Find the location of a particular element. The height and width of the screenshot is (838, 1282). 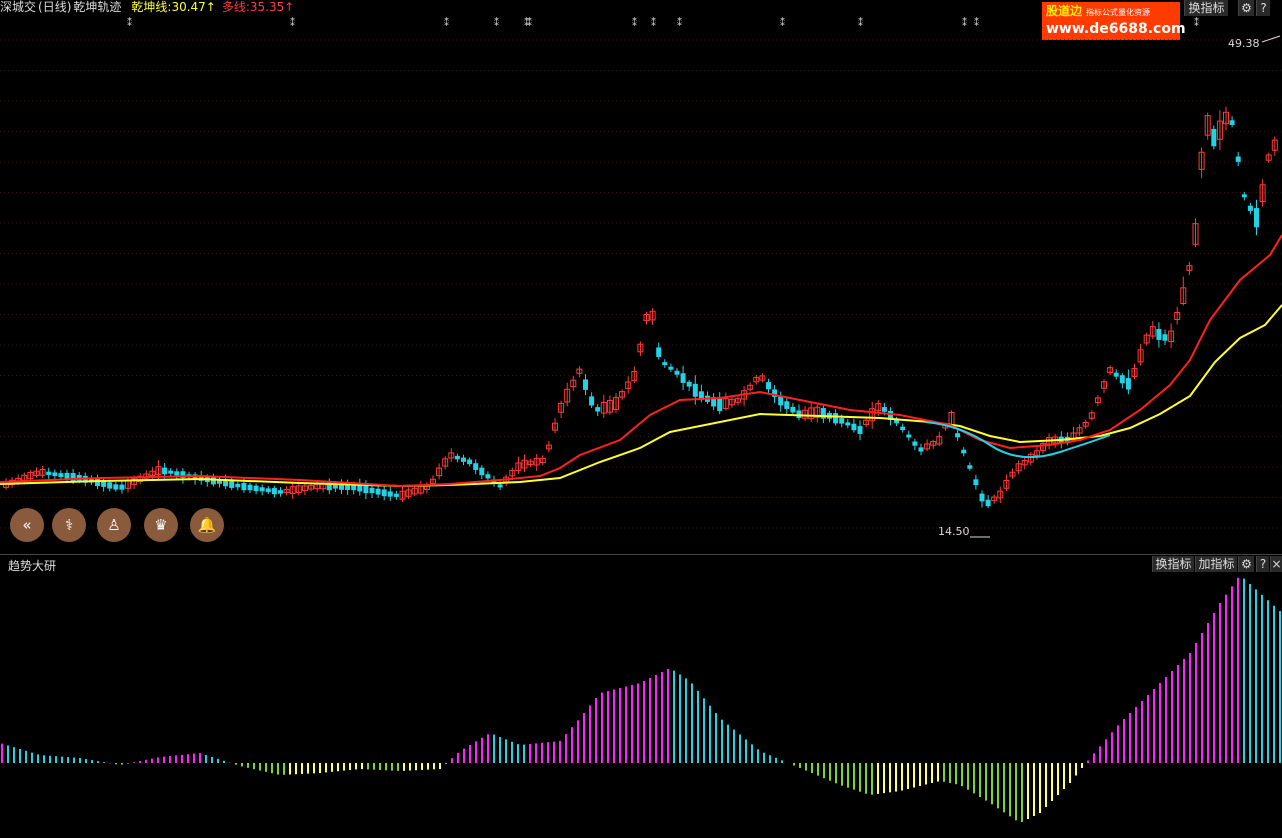

add-indicator-button: 加指标 is located at coordinates (1216, 564).